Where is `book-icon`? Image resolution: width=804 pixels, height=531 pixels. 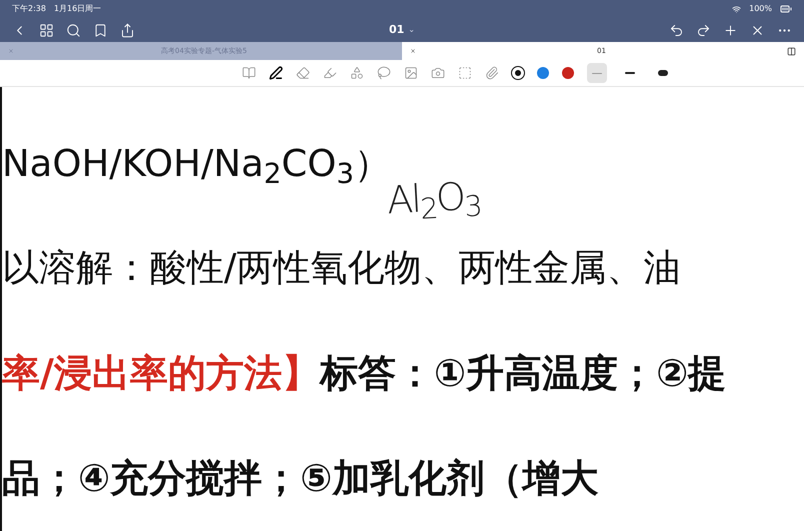 book-icon is located at coordinates (249, 73).